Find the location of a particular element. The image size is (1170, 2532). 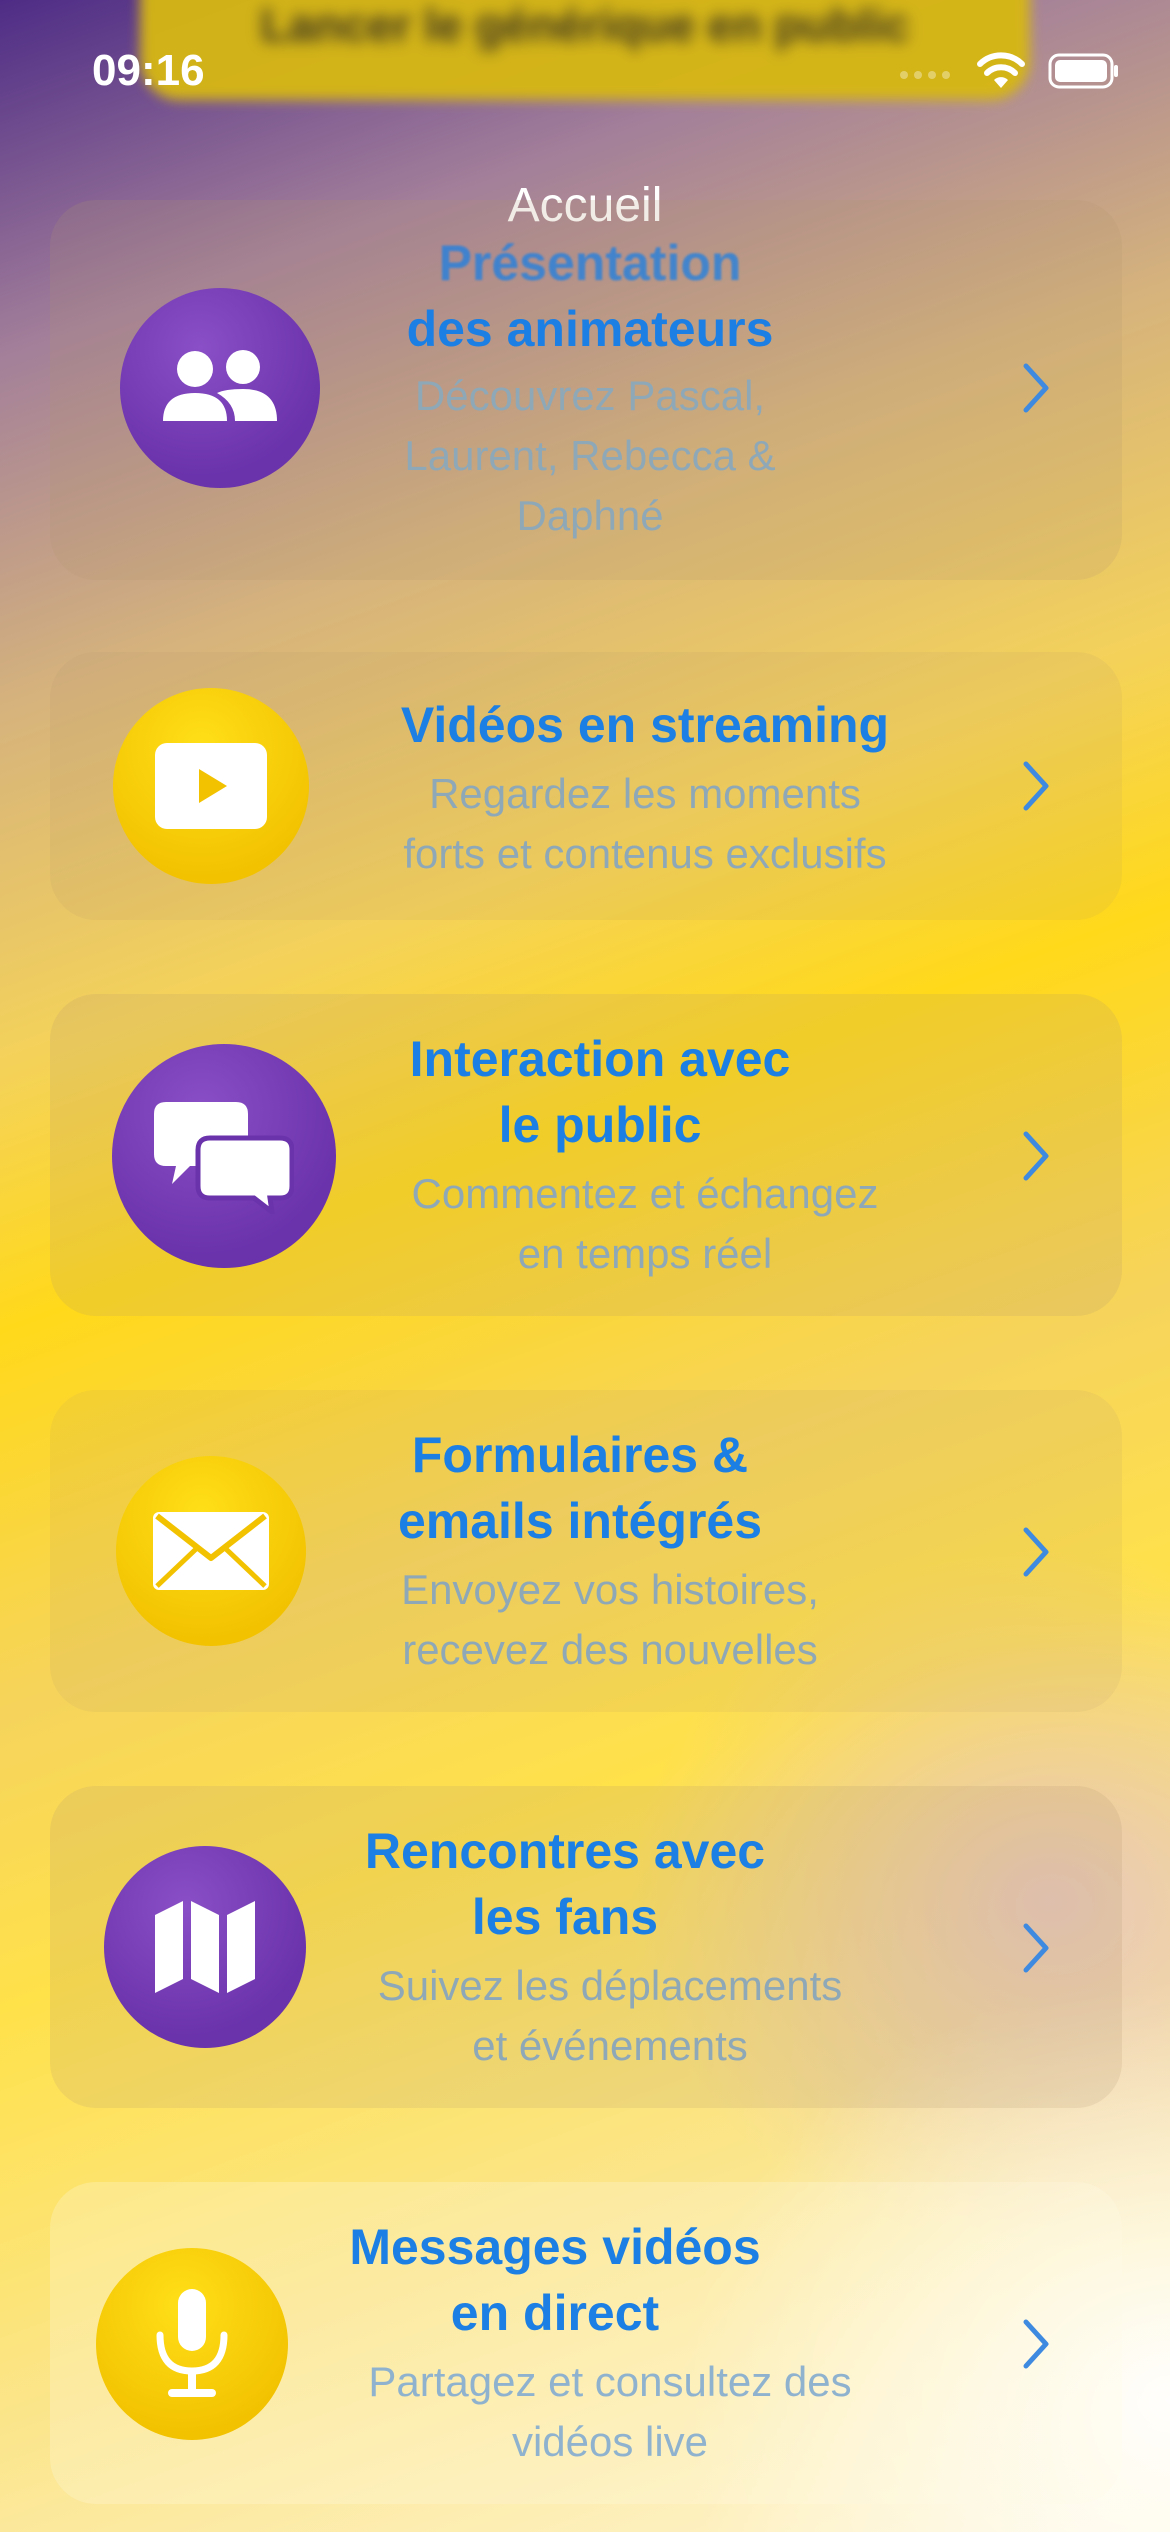

menu-item-title: le public is located at coordinates (600, 1125).